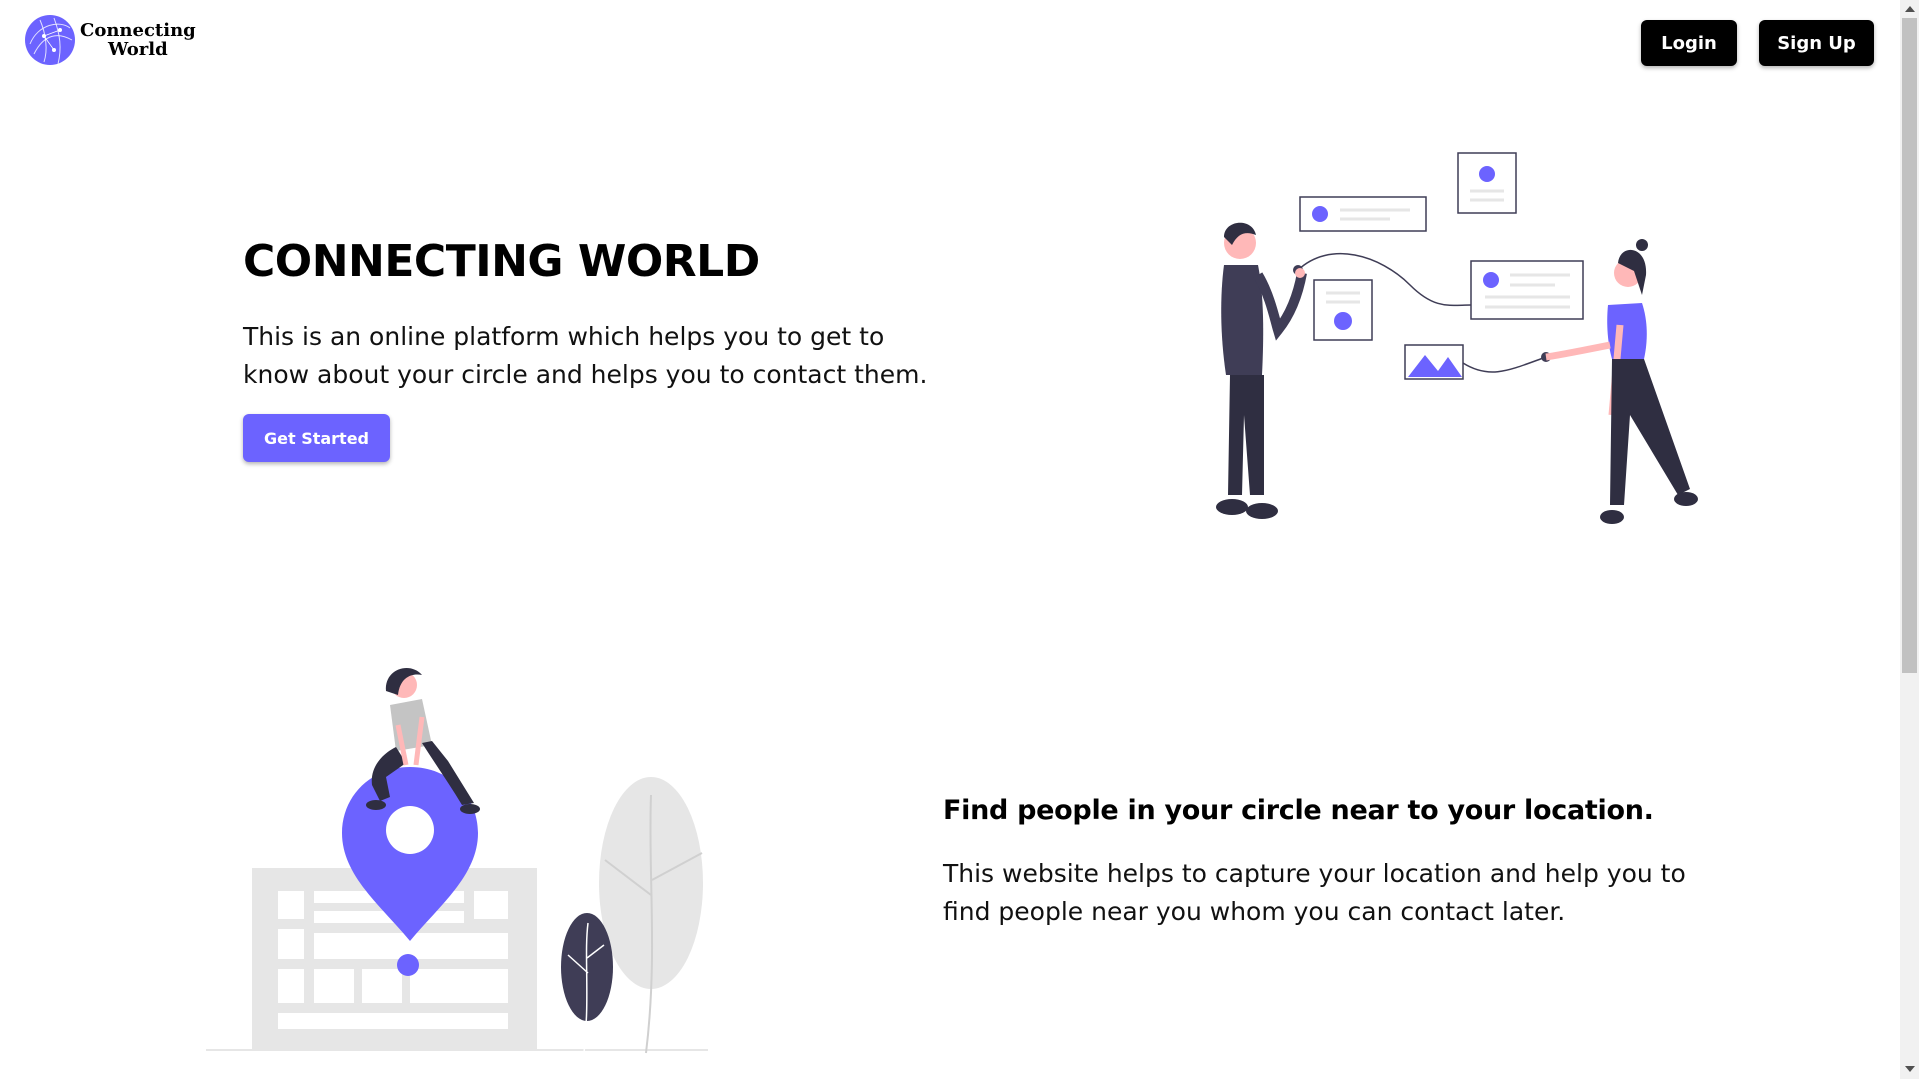  What do you see at coordinates (1816, 43) in the screenshot?
I see `signup-button: Sign Up` at bounding box center [1816, 43].